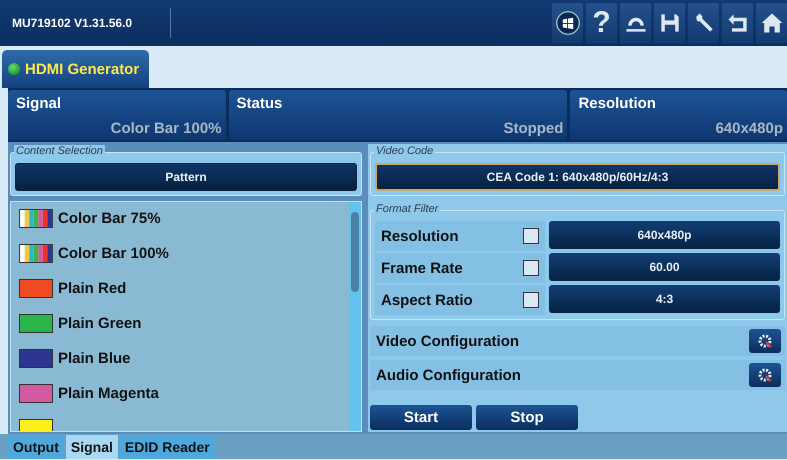 The image size is (787, 460). Describe the element at coordinates (166, 128) in the screenshot. I see `summary-value: Color Bar 100%` at that location.